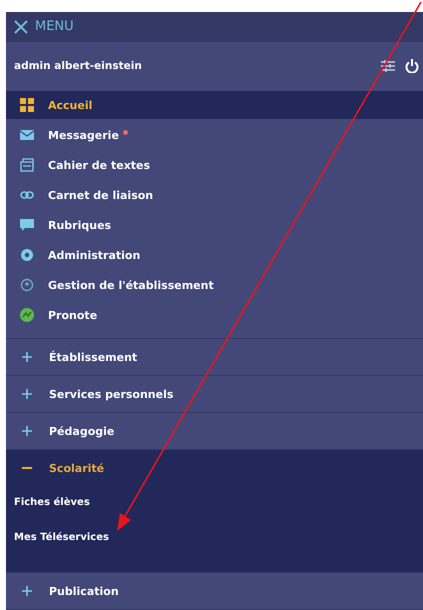 This screenshot has height=610, width=423. What do you see at coordinates (27, 135) in the screenshot?
I see `envelope-icon` at bounding box center [27, 135].